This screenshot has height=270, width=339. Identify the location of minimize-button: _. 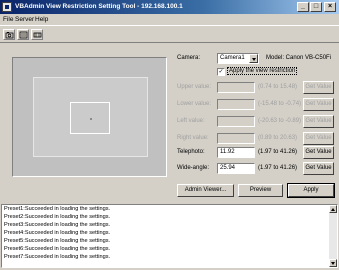
(303, 7).